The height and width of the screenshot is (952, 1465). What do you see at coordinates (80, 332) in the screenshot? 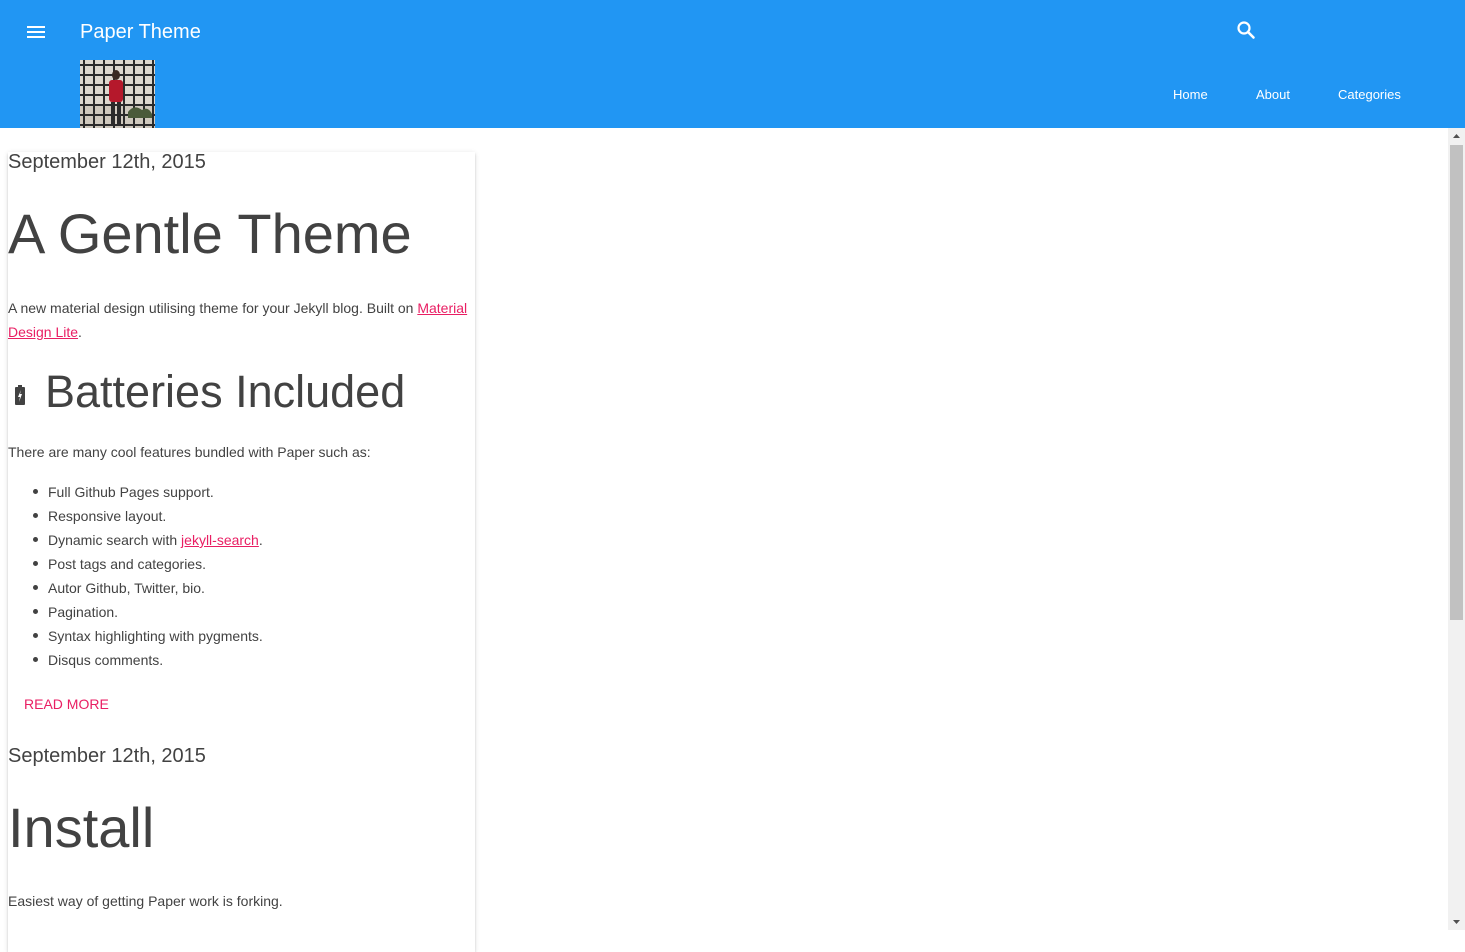
I see `intro-end: .` at bounding box center [80, 332].